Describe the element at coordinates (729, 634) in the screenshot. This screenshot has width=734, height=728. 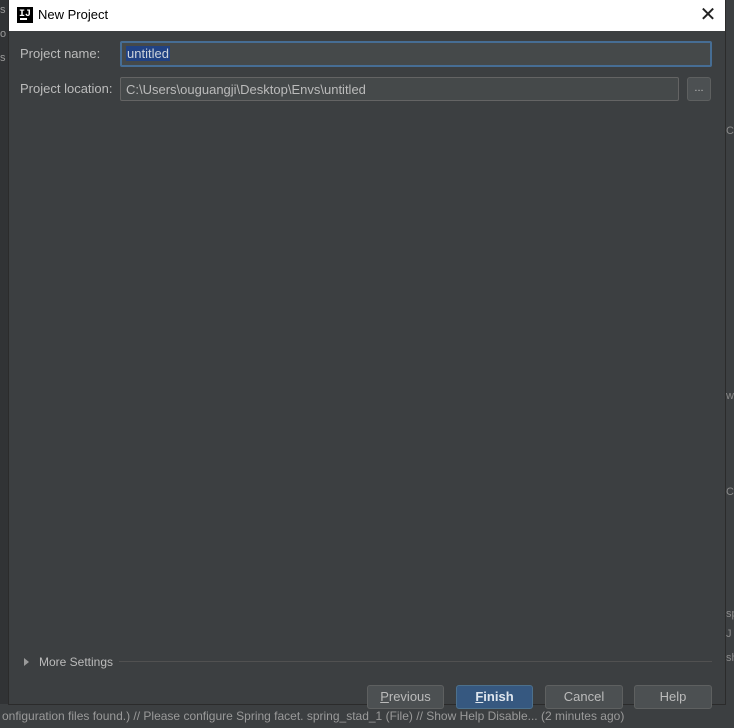
I see `background-fragment: J` at that location.